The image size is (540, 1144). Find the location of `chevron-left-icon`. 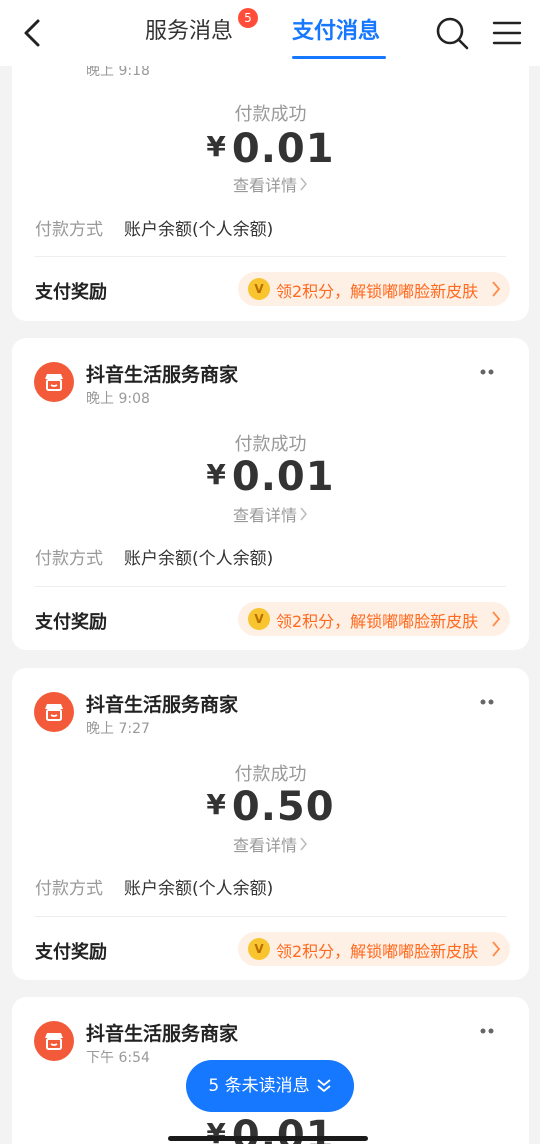

chevron-left-icon is located at coordinates (33, 33).